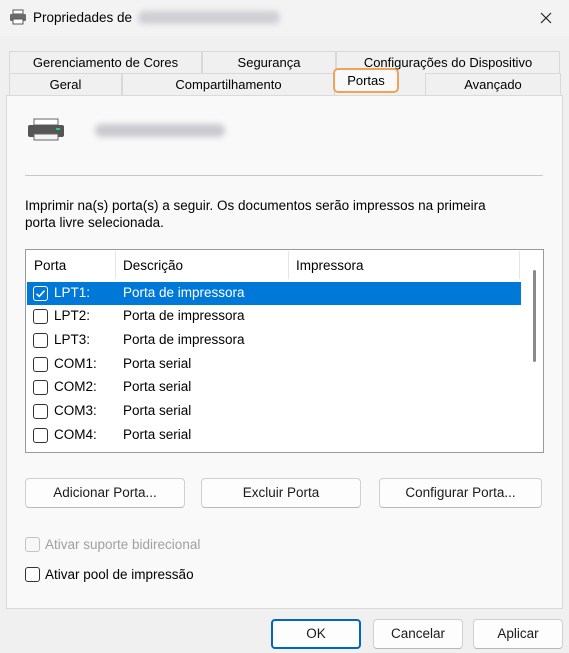 This screenshot has height=653, width=569. What do you see at coordinates (316, 634) in the screenshot?
I see `ok-button: OK` at bounding box center [316, 634].